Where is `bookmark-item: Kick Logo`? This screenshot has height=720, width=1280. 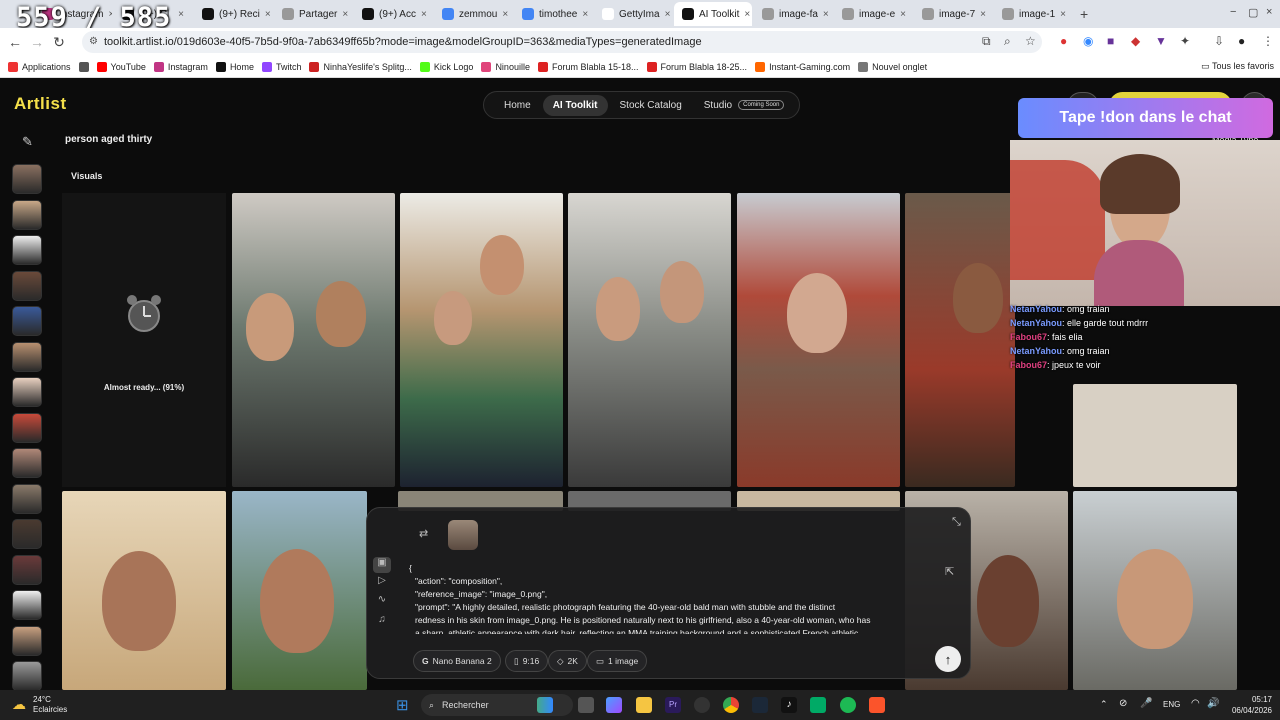
bookmark-item: Kick Logo is located at coordinates (446, 66).